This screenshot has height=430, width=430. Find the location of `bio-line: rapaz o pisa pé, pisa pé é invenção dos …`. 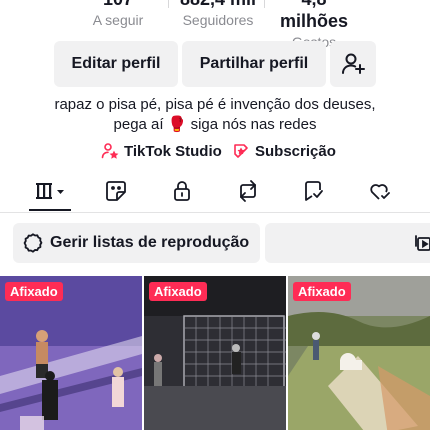

bio-line: rapaz o pisa pé, pisa pé é invenção dos … is located at coordinates (215, 104).